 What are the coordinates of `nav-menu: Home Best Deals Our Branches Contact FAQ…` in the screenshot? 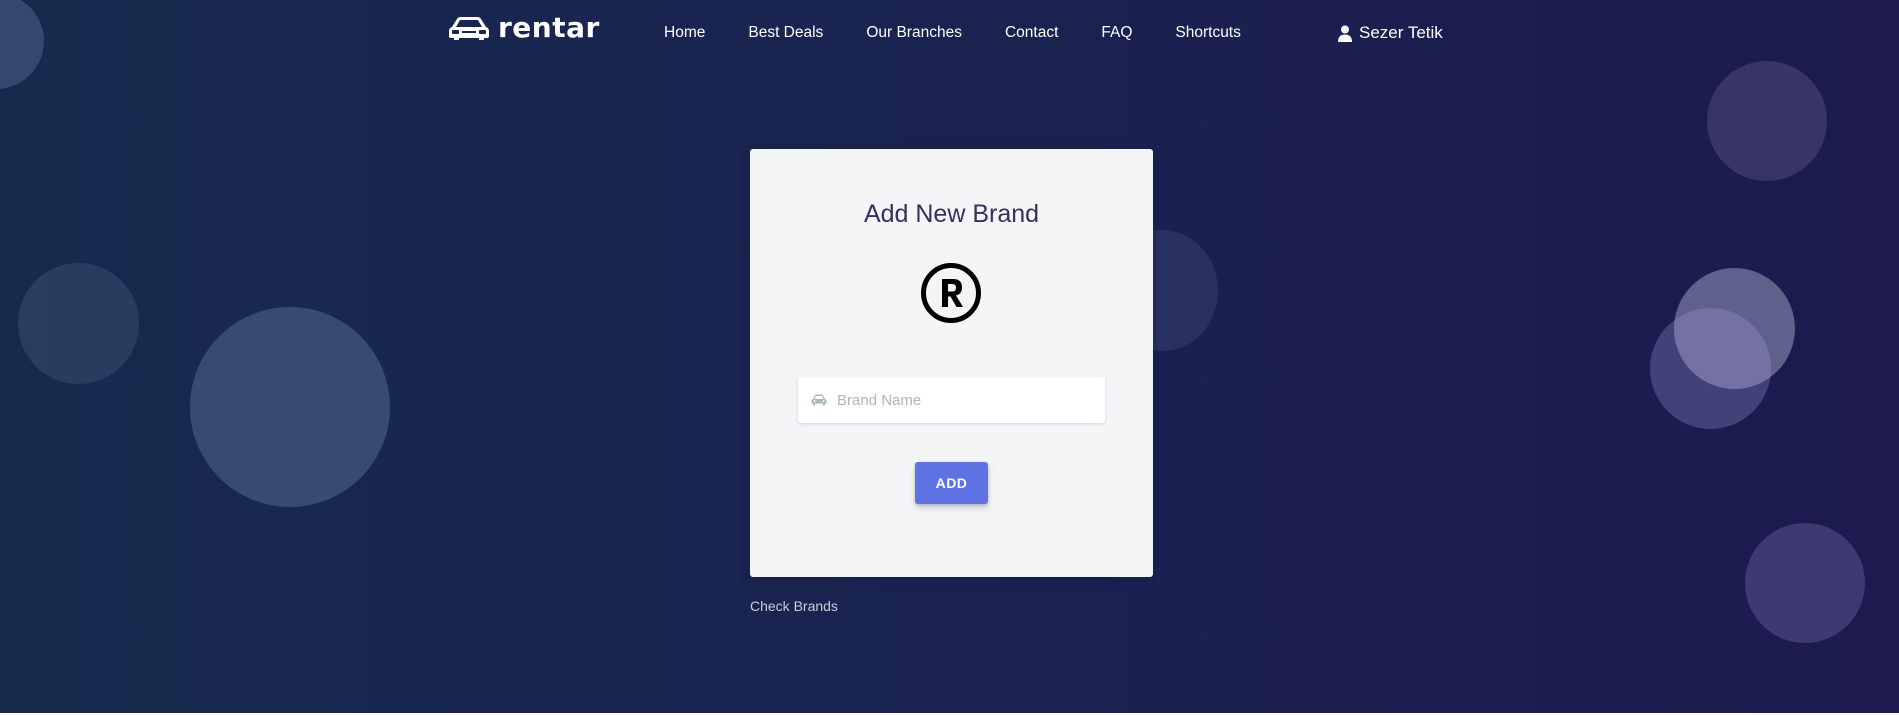 It's located at (974, 33).